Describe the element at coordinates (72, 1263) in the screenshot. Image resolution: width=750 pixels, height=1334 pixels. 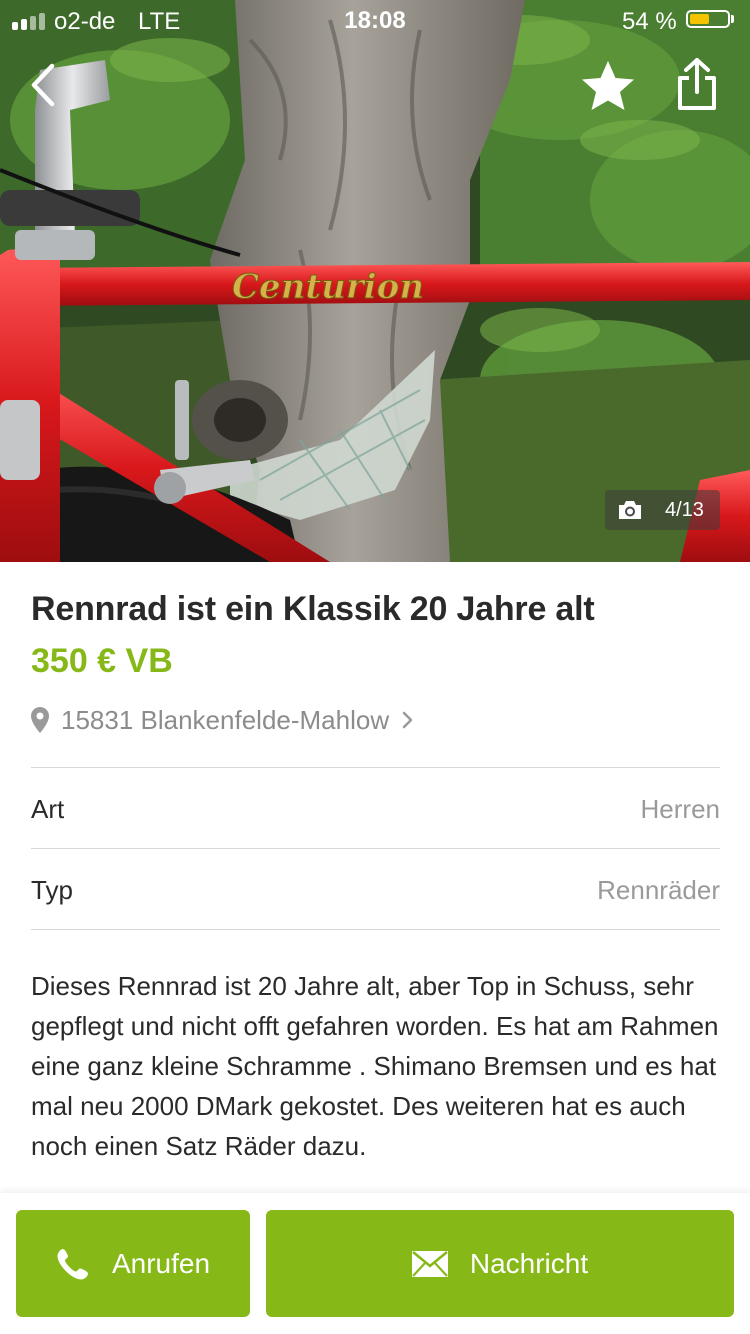
I see `phone-icon` at that location.